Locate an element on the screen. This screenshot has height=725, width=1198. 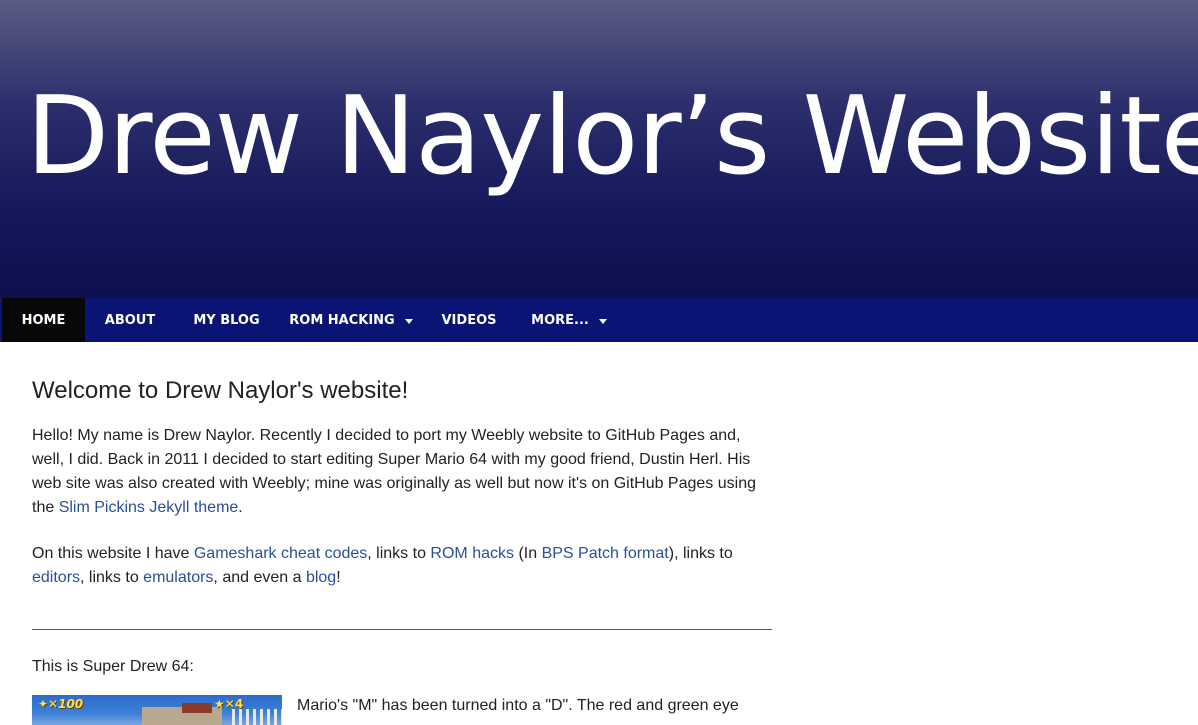
nav-item-rom-hacking: ROM HACKING is located at coordinates (351, 320).